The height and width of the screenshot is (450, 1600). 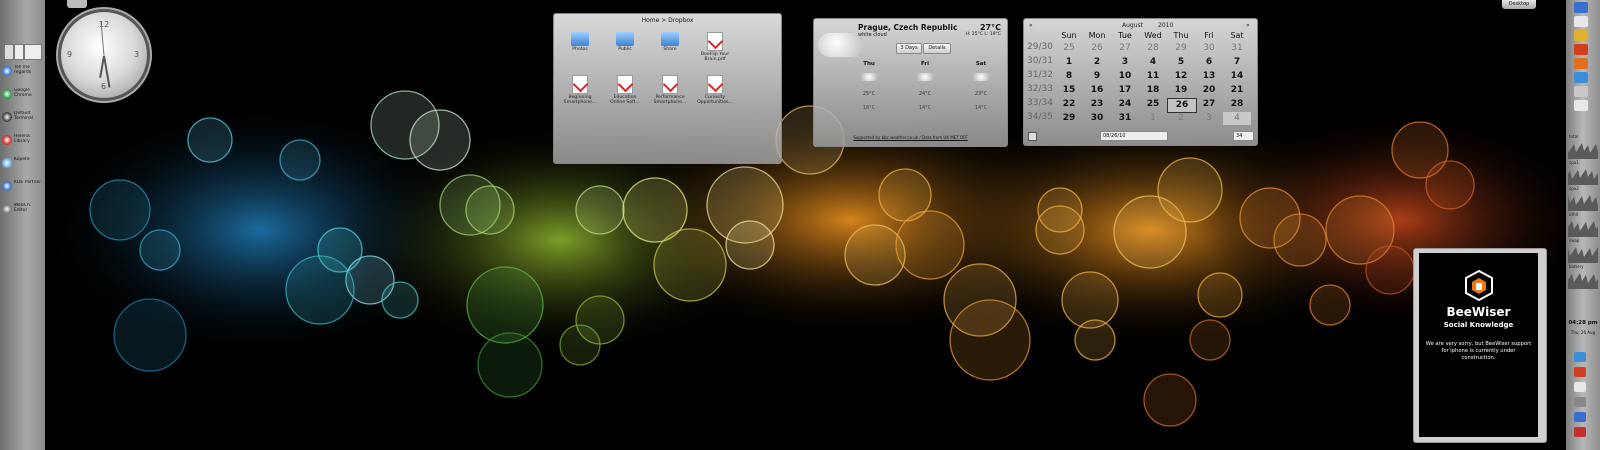 I want to click on calendar-day: 24, so click(x=1125, y=104).